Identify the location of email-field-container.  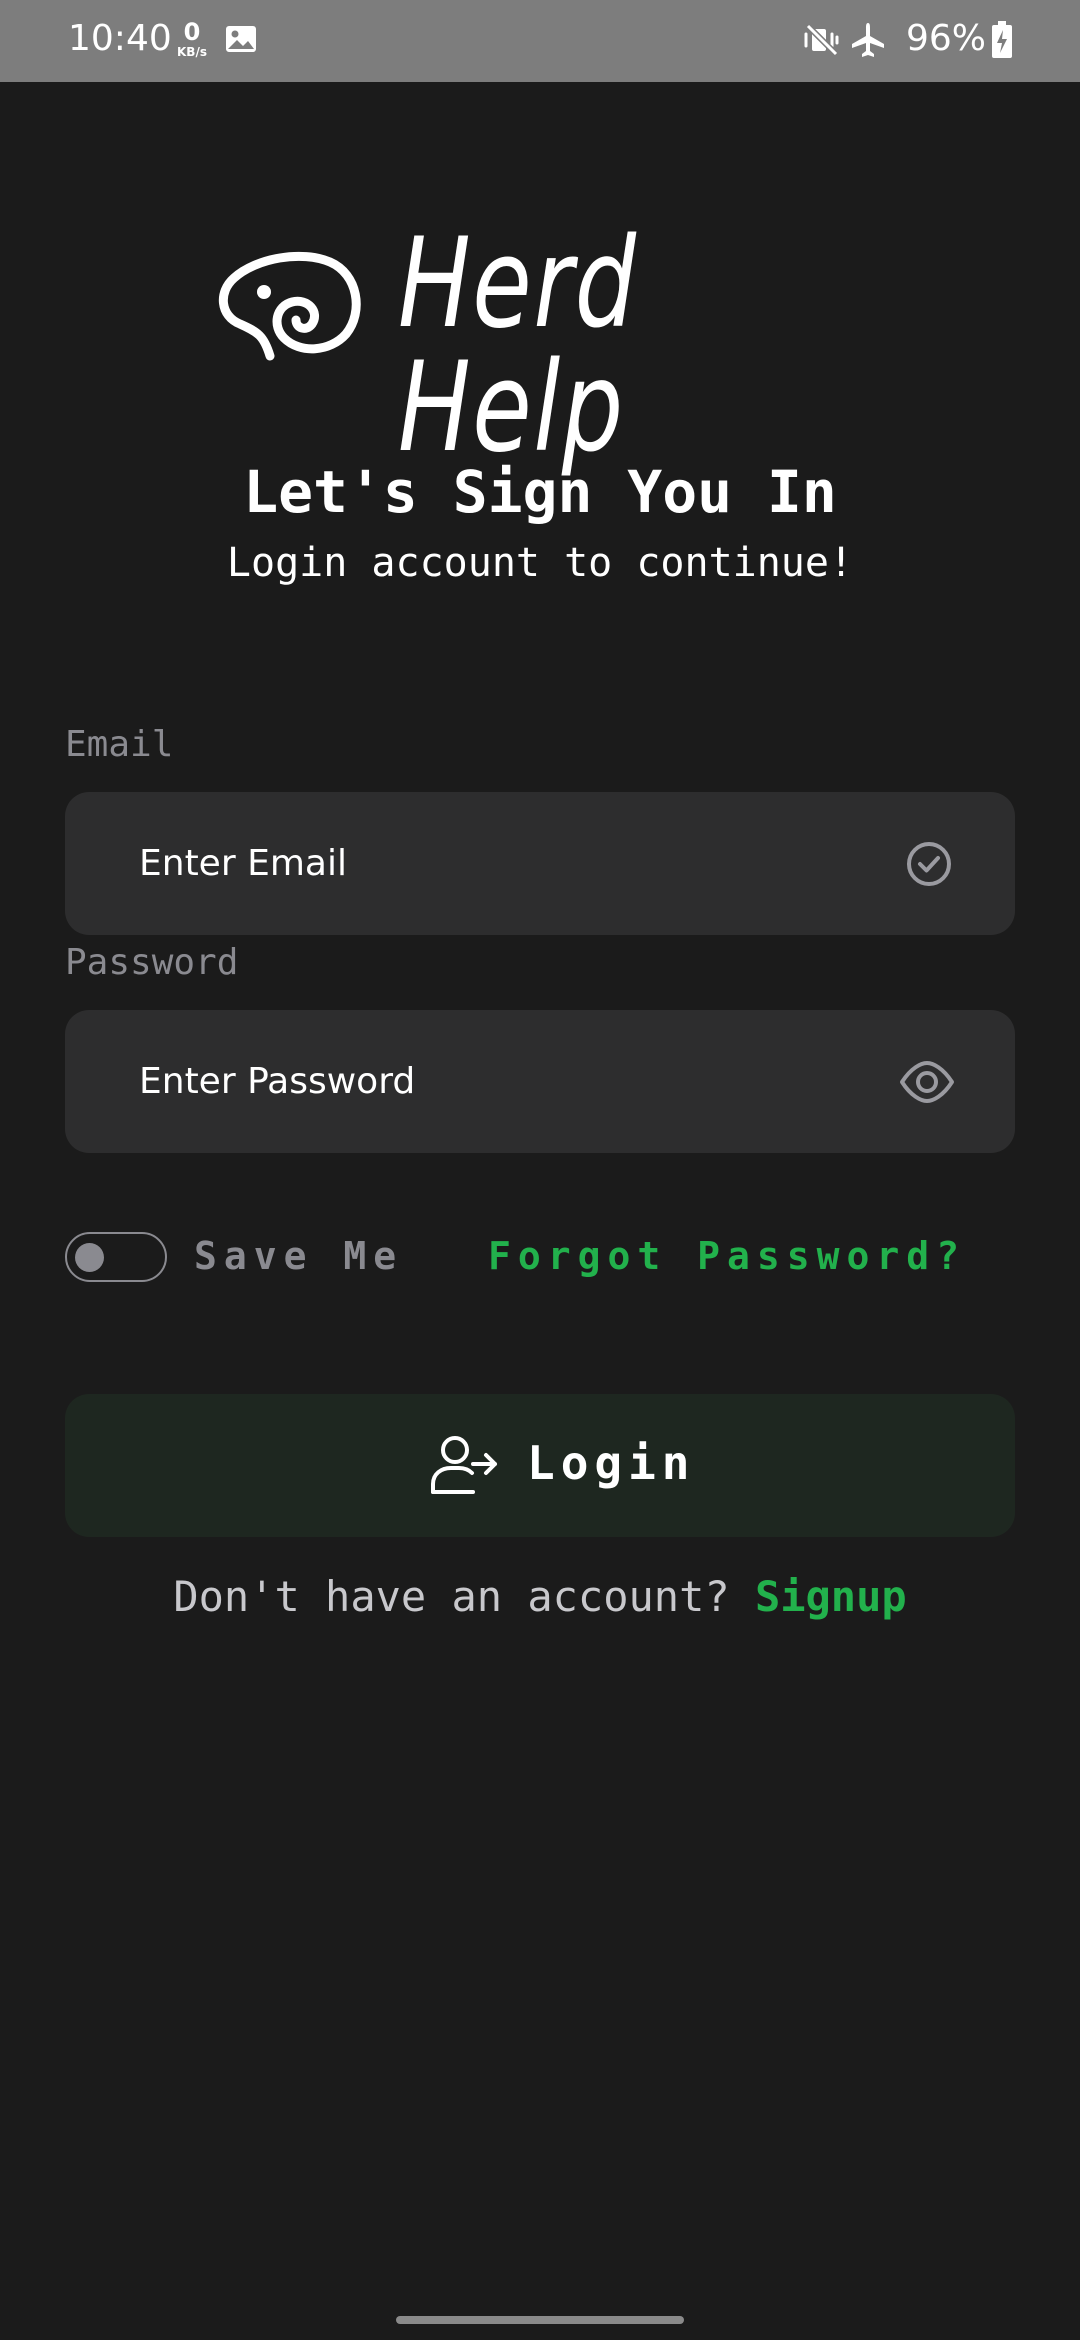
(540, 863).